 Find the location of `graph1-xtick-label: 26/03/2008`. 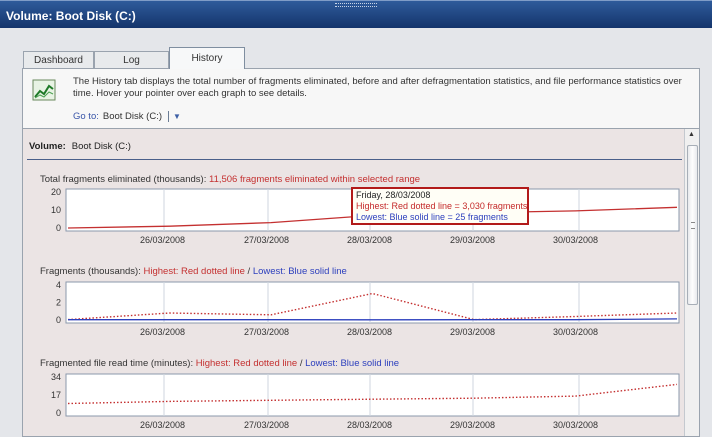

graph1-xtick-label: 26/03/2008 is located at coordinates (162, 240).